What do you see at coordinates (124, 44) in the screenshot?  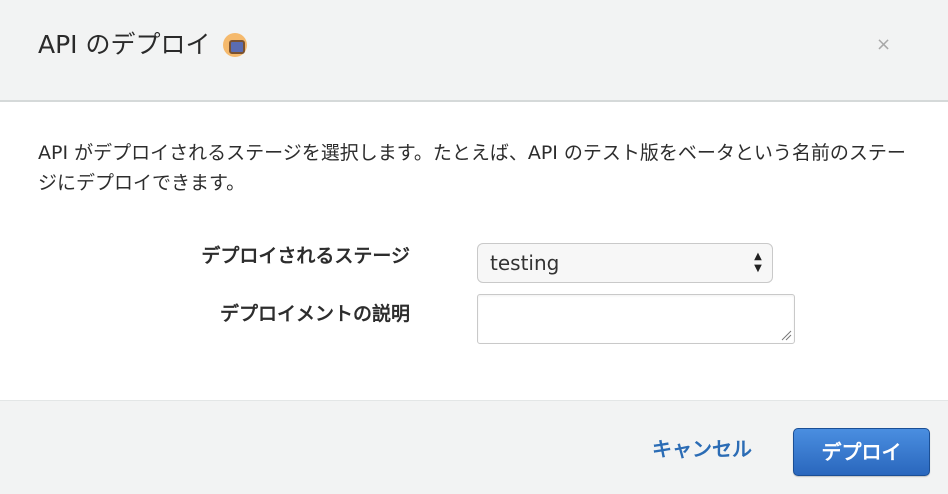 I see `dialog-title: API のデプロイ` at bounding box center [124, 44].